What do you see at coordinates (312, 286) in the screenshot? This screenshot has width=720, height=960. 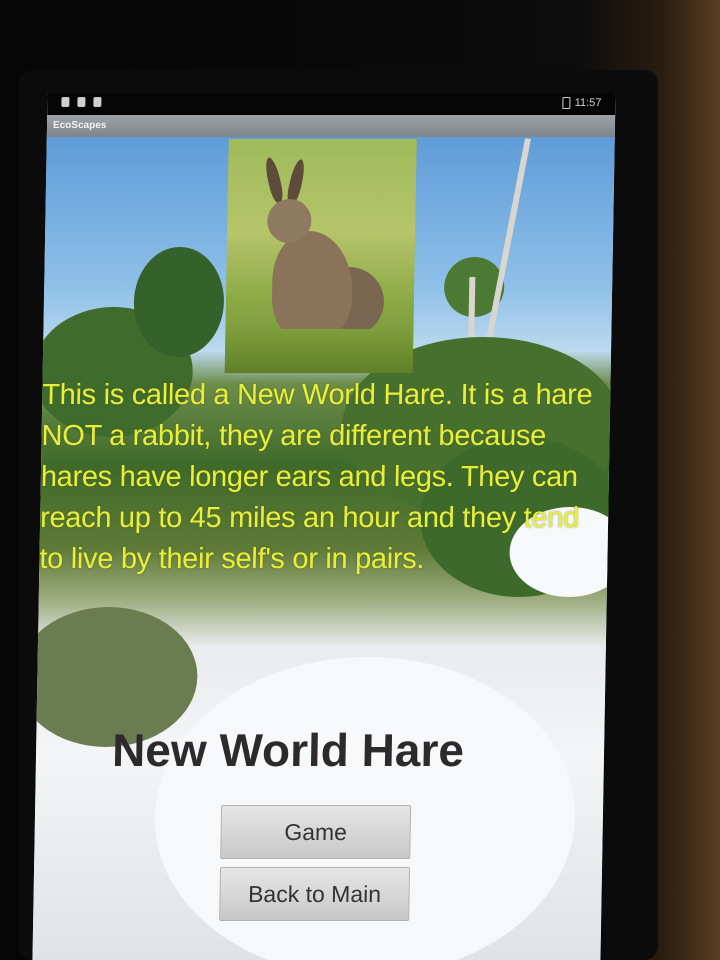 I see `hare-body` at bounding box center [312, 286].